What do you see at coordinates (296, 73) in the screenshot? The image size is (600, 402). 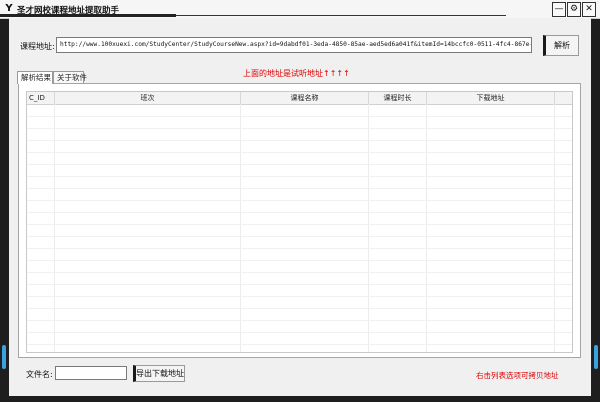 I see `trial-url-warning: 上面的地址是试听地址↑↑↑↑` at bounding box center [296, 73].